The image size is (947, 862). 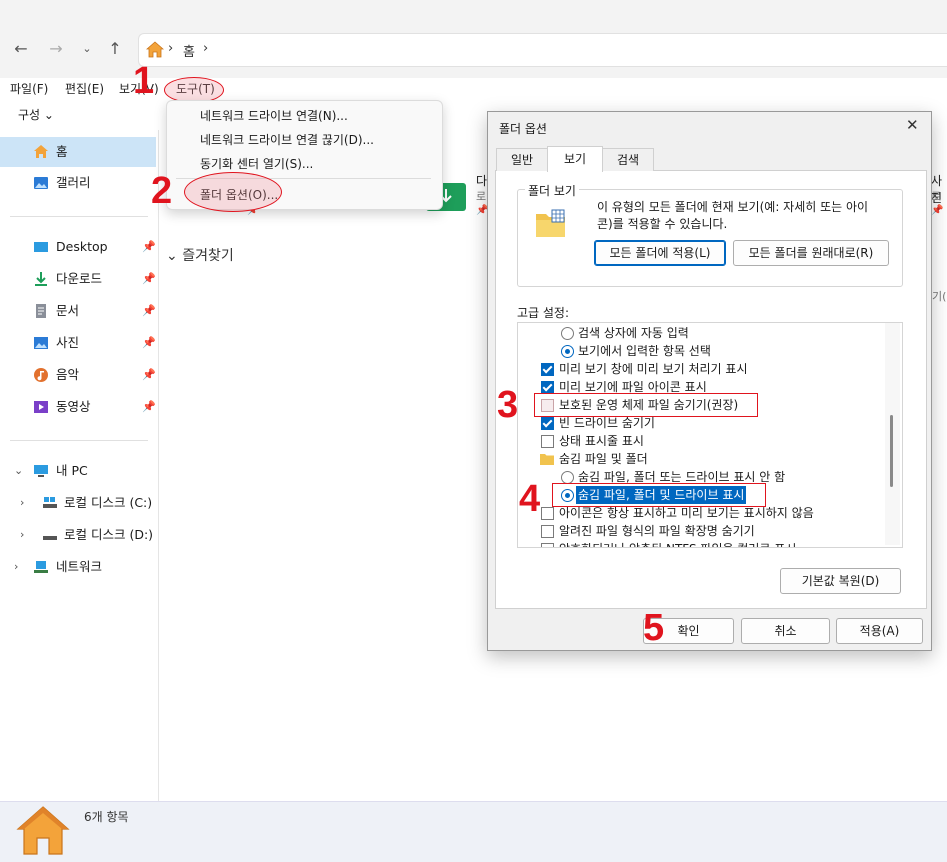 I want to click on item-sublabel-truncated: 기(, so click(x=939, y=296).